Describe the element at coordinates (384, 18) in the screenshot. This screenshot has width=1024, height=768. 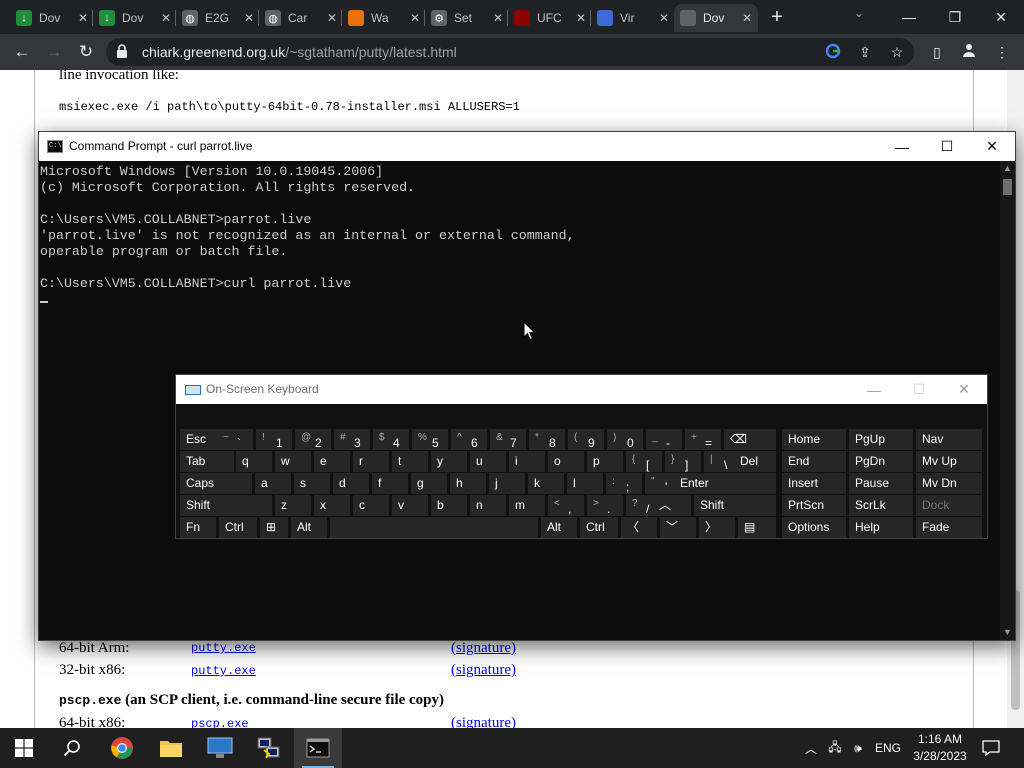
I see `browser-tab: Wa ✕` at that location.